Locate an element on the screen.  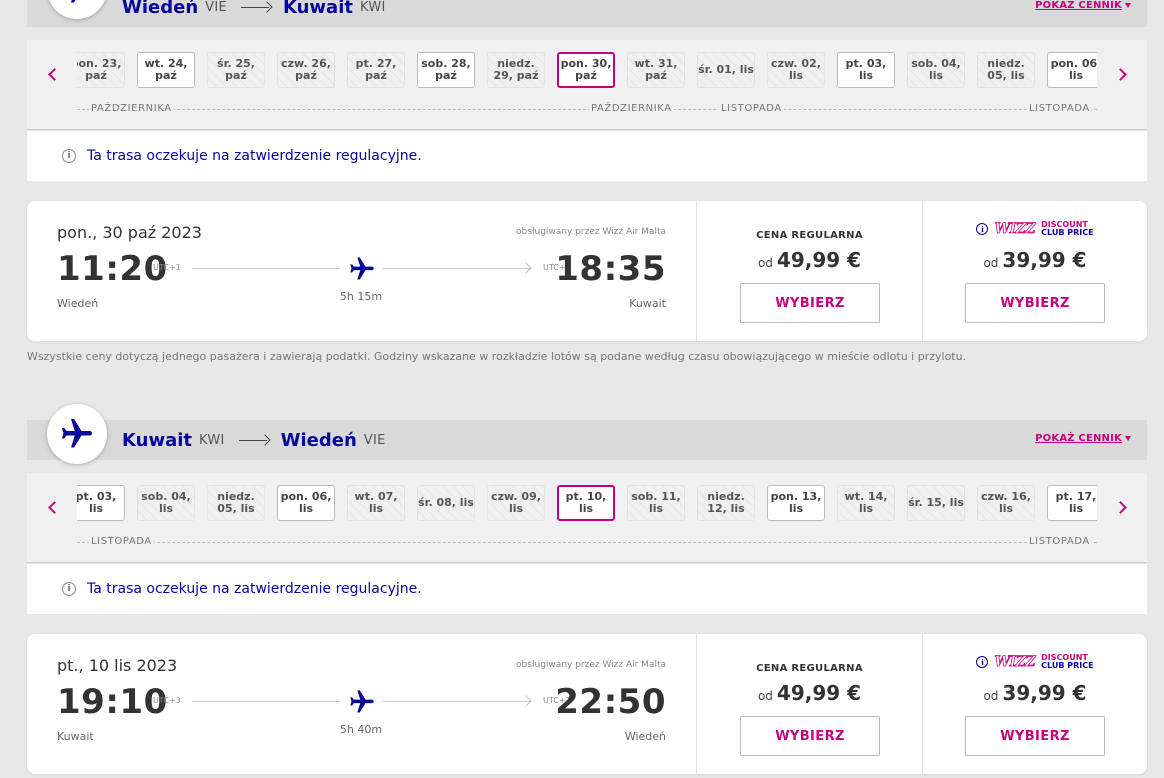
day-label: niedz. 12, lis is located at coordinates (726, 502).